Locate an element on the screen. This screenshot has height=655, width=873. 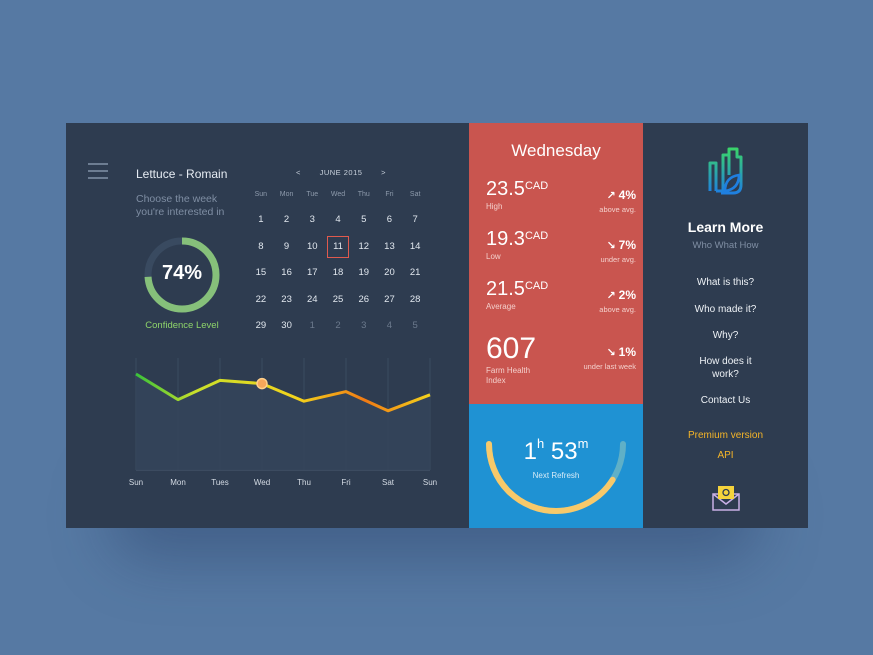
calendar-week-row: 1234567 is located at coordinates (338, 220).